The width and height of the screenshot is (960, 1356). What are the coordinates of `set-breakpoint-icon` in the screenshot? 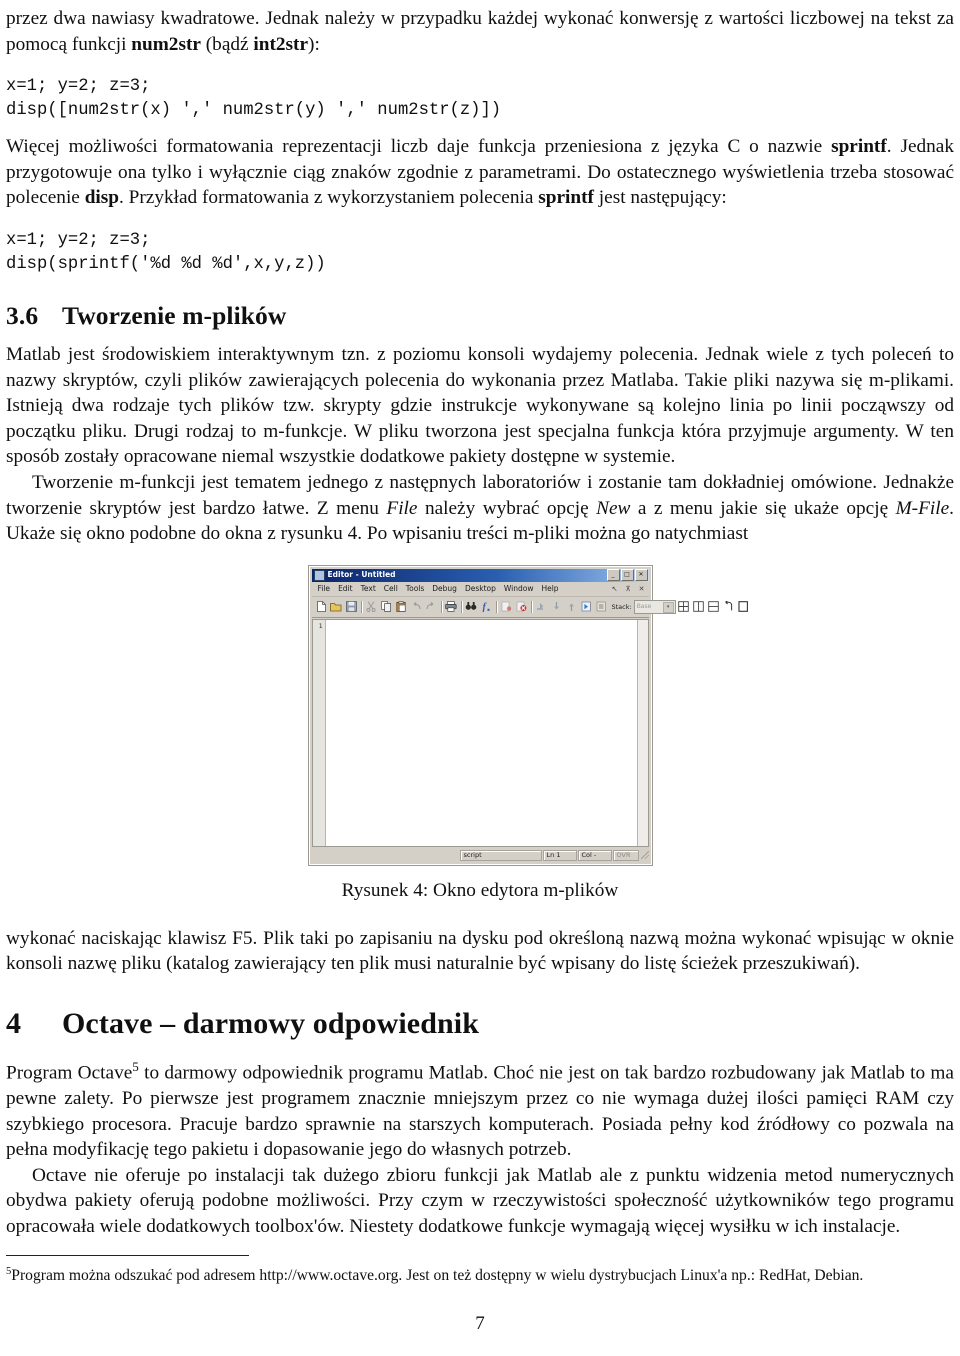 It's located at (506, 606).